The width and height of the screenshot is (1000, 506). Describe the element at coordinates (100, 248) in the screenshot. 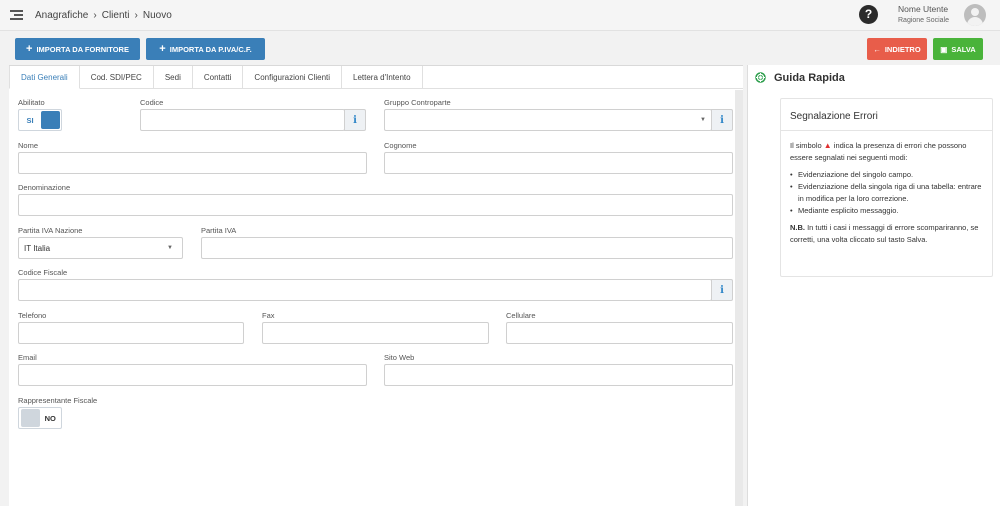

I see `piva-nazione-select: IT Italia` at that location.